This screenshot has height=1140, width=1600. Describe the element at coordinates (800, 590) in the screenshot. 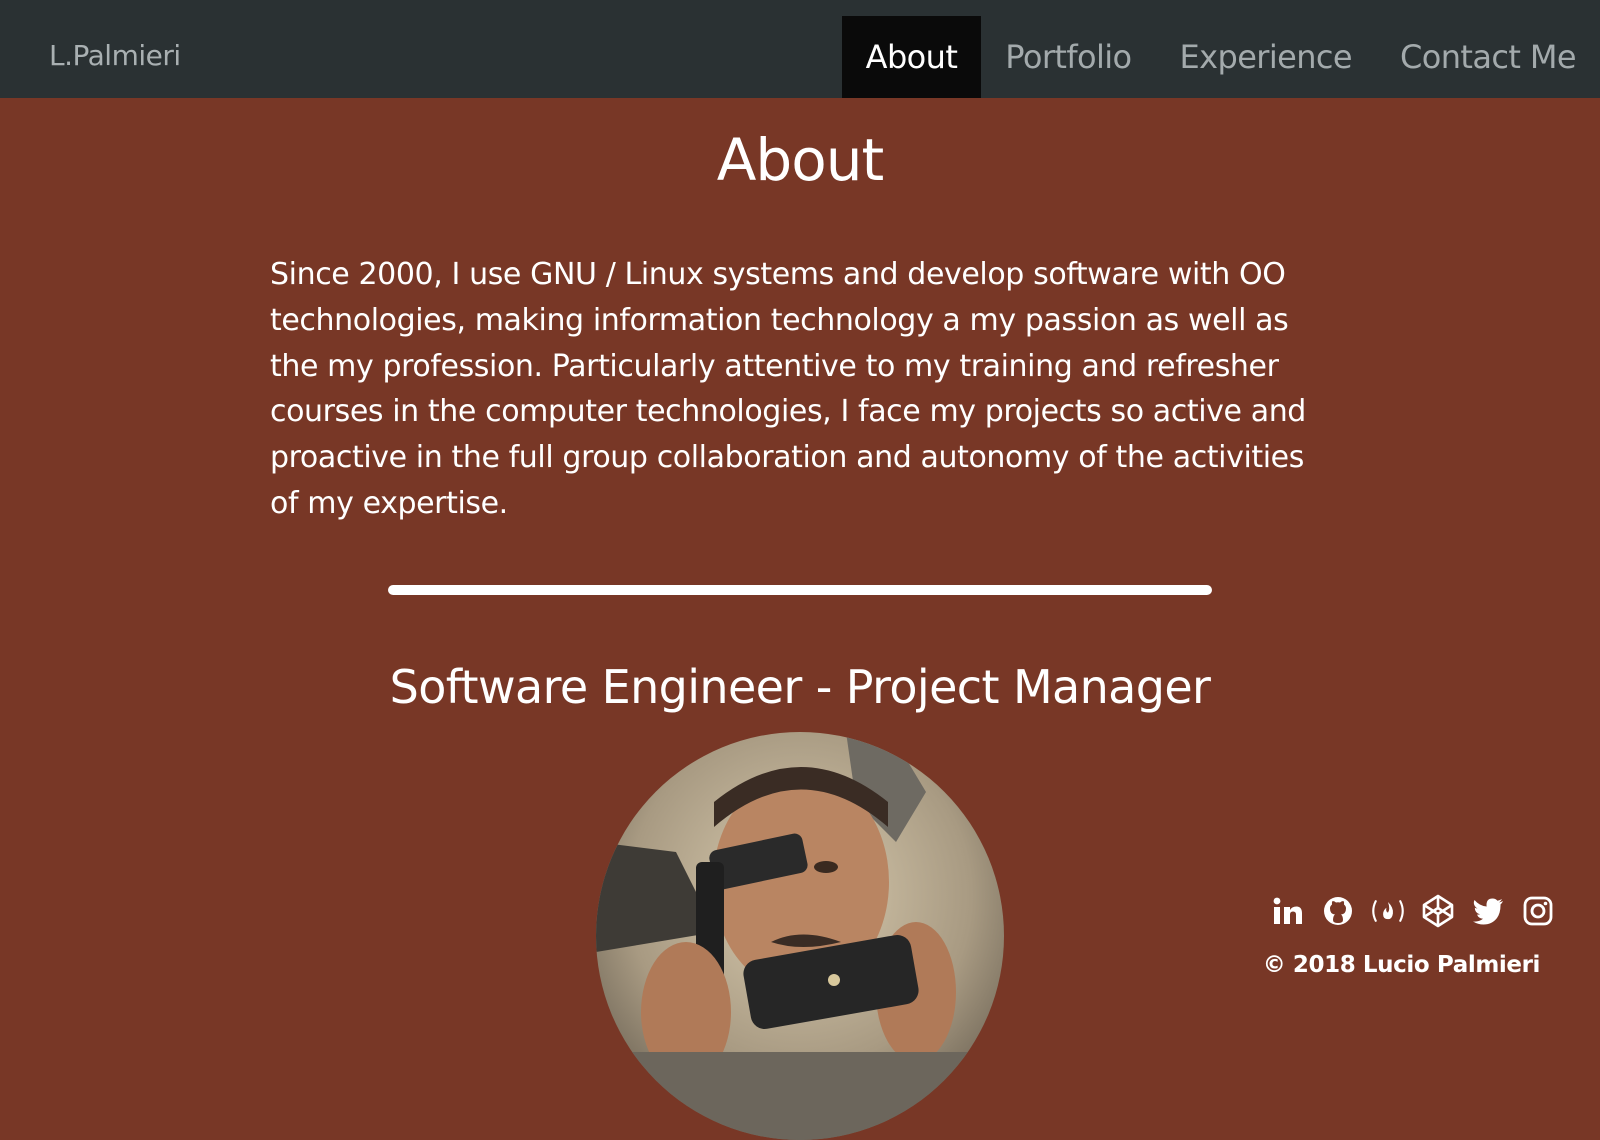

I see `section-divider` at that location.